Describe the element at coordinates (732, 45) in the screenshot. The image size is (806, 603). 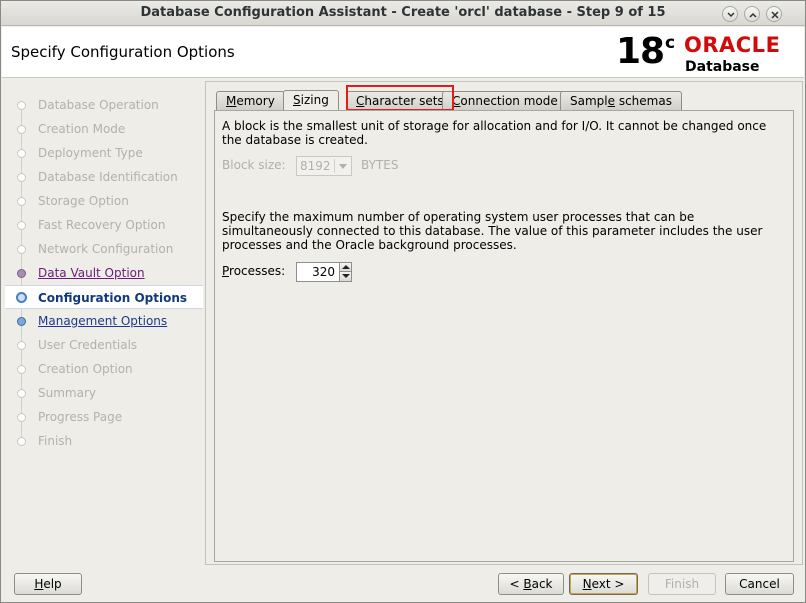
I see `logo-brand: ORACLE` at that location.